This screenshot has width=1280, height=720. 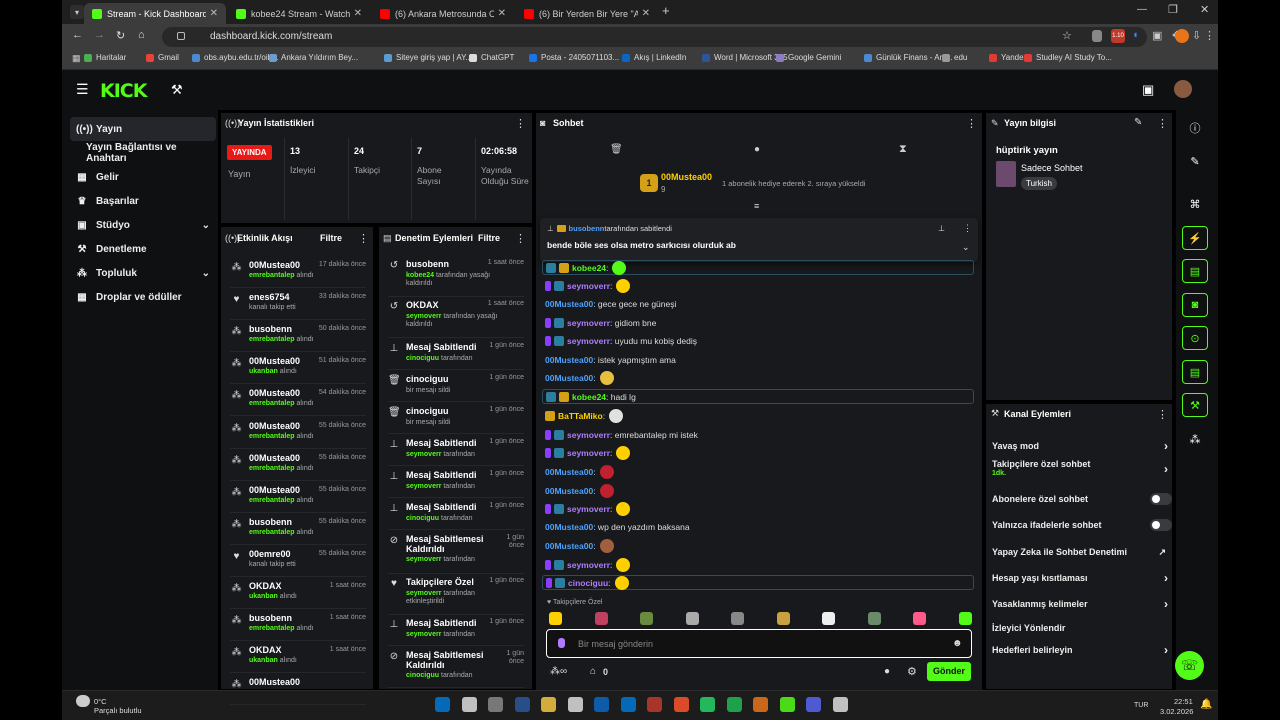 What do you see at coordinates (143, 177) in the screenshot?
I see `nav-item-3: ▦ Gelir` at bounding box center [143, 177].